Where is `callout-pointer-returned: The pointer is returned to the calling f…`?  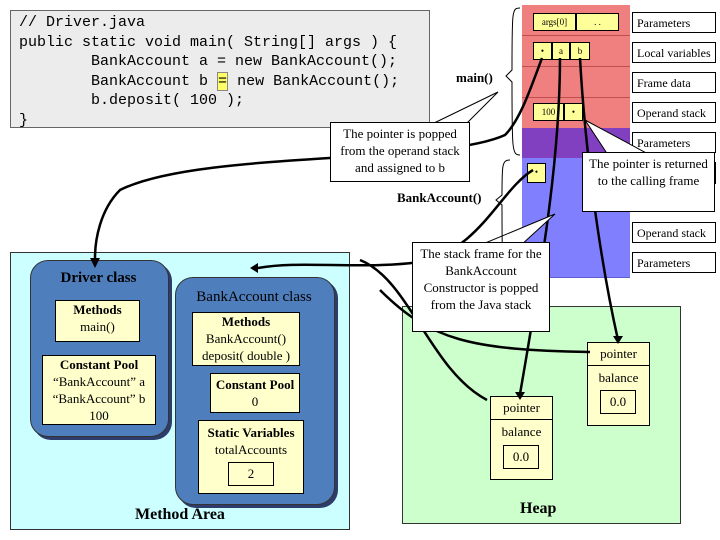
callout-pointer-returned: The pointer is returned to the calling f… is located at coordinates (648, 182).